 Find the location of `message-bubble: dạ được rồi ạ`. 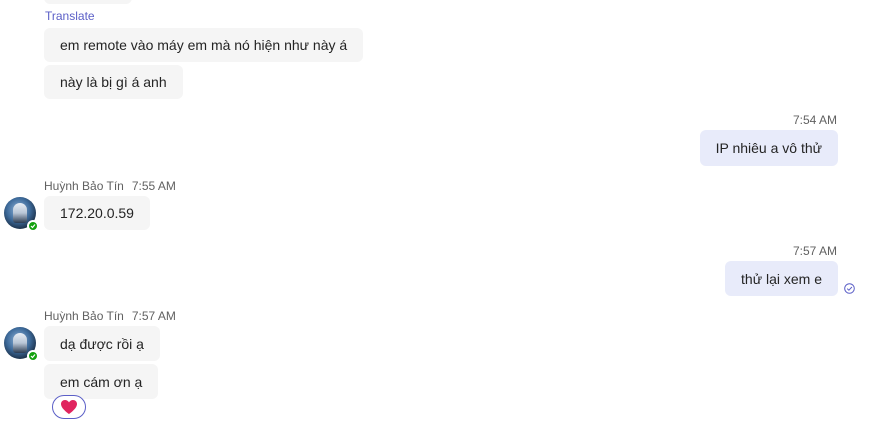

message-bubble: dạ được rồi ạ is located at coordinates (102, 343).